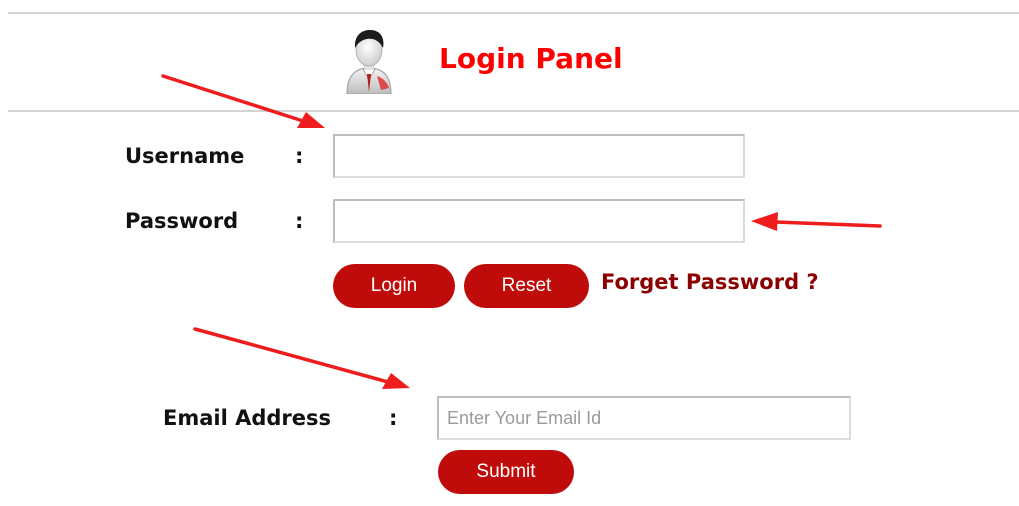 Image resolution: width=1019 pixels, height=506 pixels. What do you see at coordinates (816, 221) in the screenshot?
I see `arrow-to-password-icon` at bounding box center [816, 221].